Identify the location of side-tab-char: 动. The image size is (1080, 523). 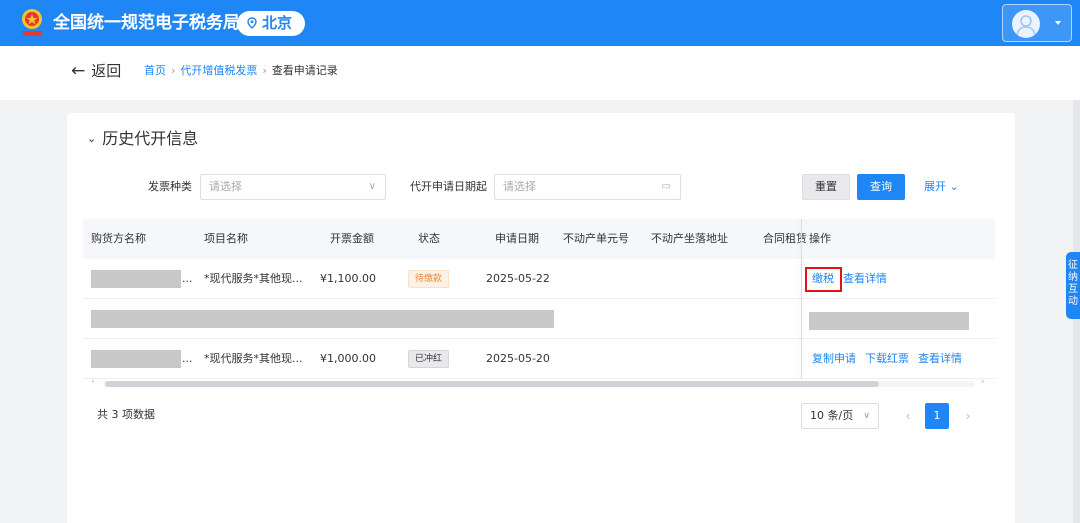
(1073, 301).